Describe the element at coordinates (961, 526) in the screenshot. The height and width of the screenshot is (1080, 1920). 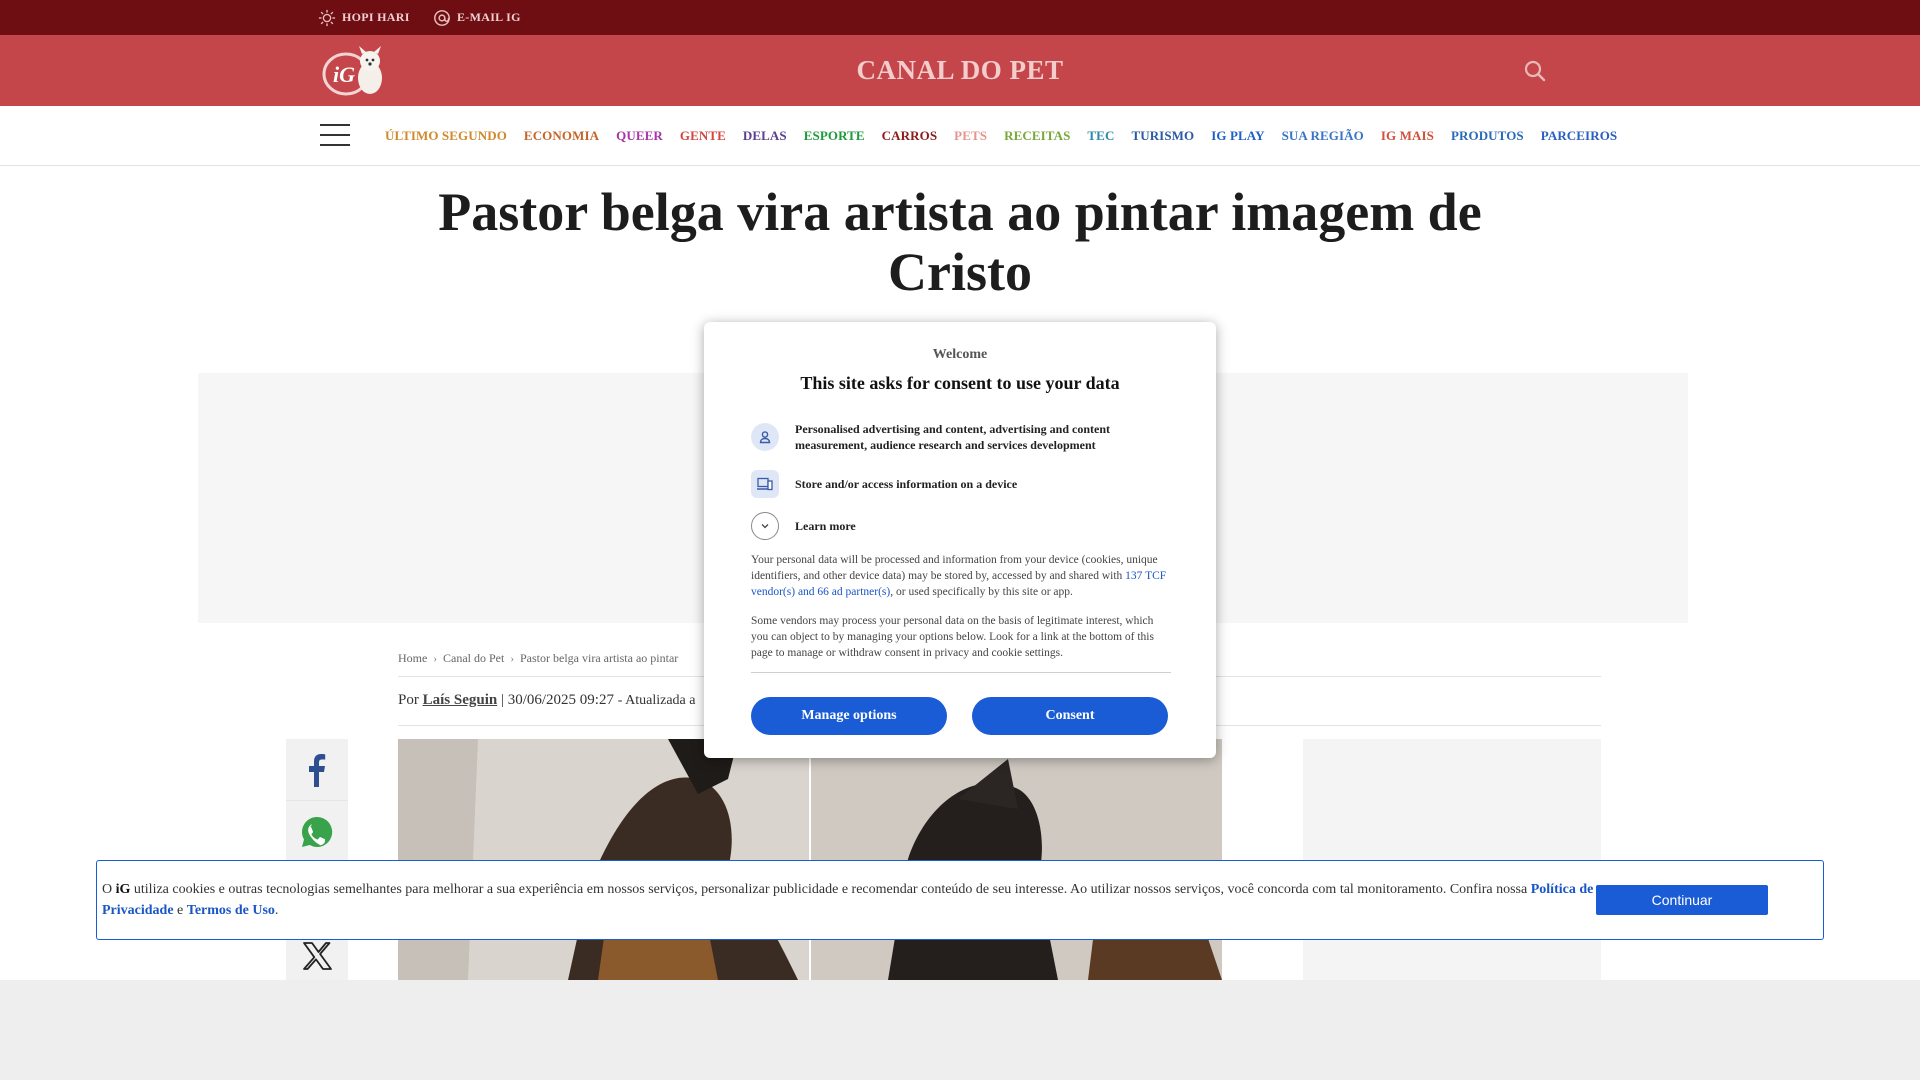
I see `learn-more-toggle: Learn more` at that location.